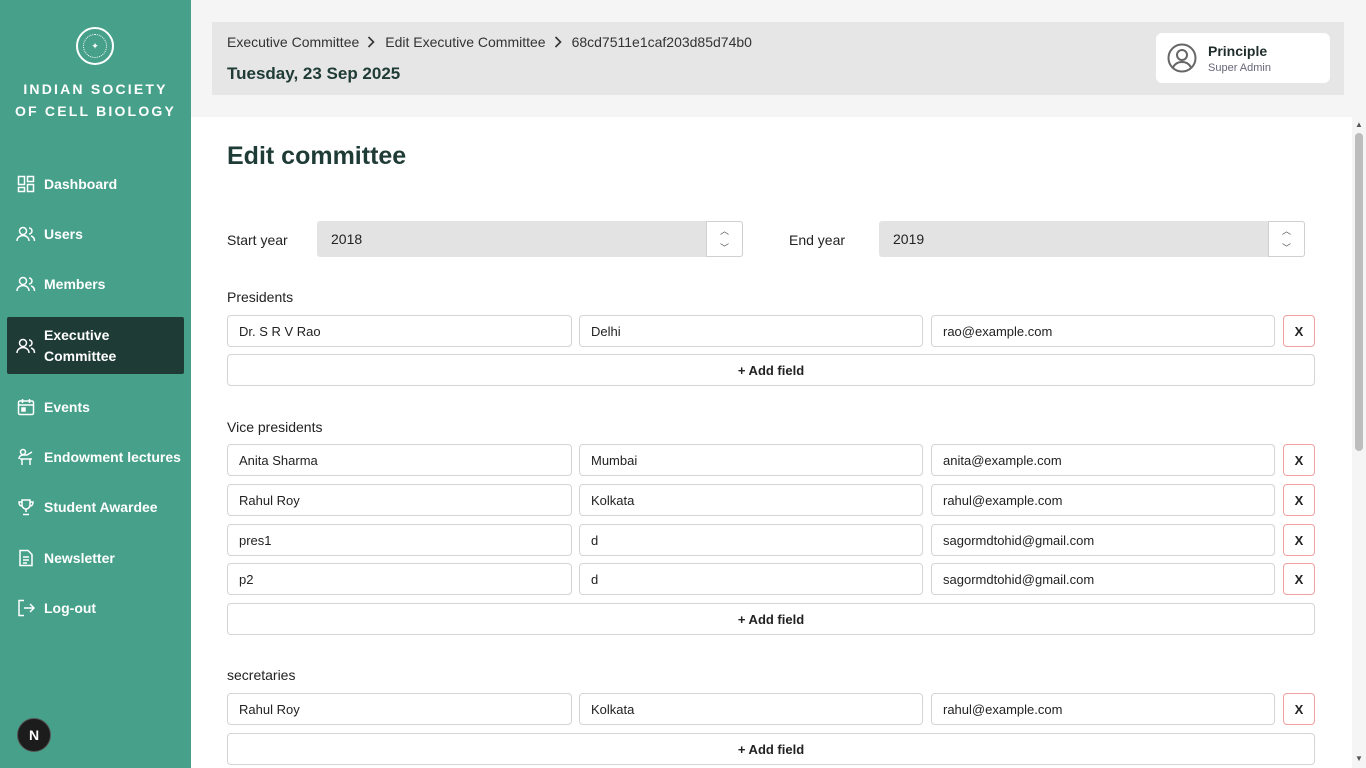  I want to click on vertical-scrollbar: ▲ ▼, so click(1359, 442).